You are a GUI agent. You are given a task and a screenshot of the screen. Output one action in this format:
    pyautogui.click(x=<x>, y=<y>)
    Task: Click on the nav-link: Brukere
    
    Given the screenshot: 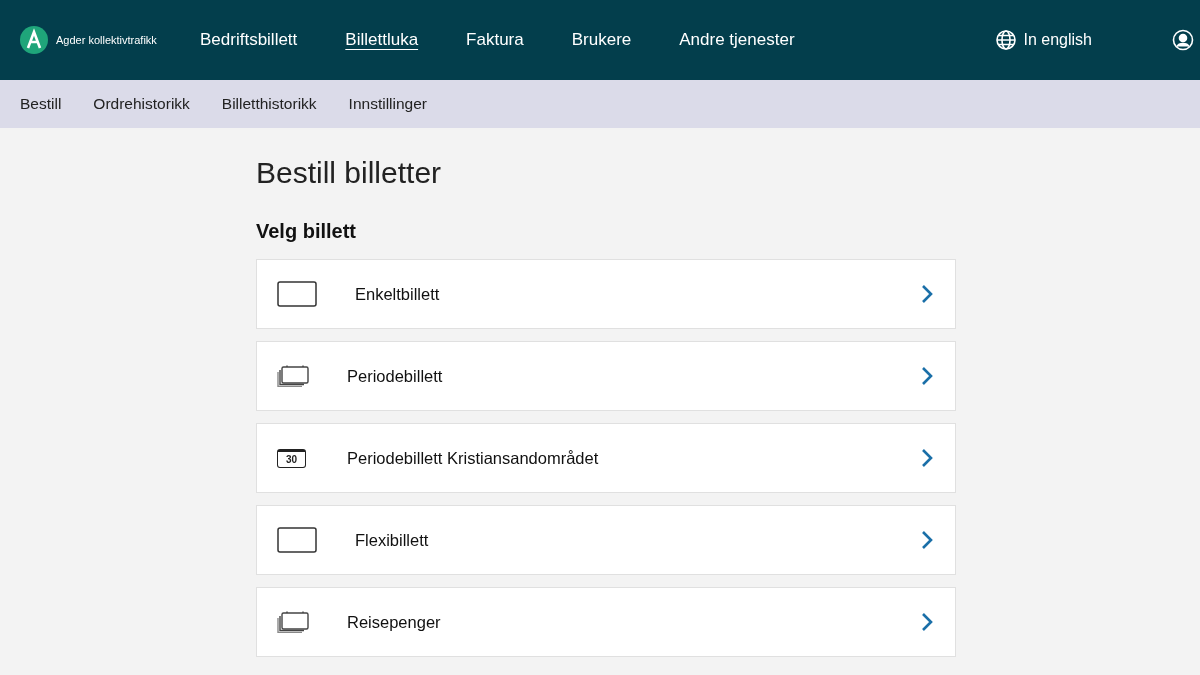 What is the action you would take?
    pyautogui.click(x=601, y=40)
    